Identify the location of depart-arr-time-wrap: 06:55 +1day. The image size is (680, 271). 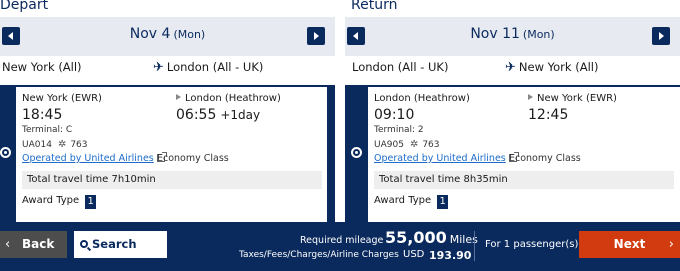
(218, 115).